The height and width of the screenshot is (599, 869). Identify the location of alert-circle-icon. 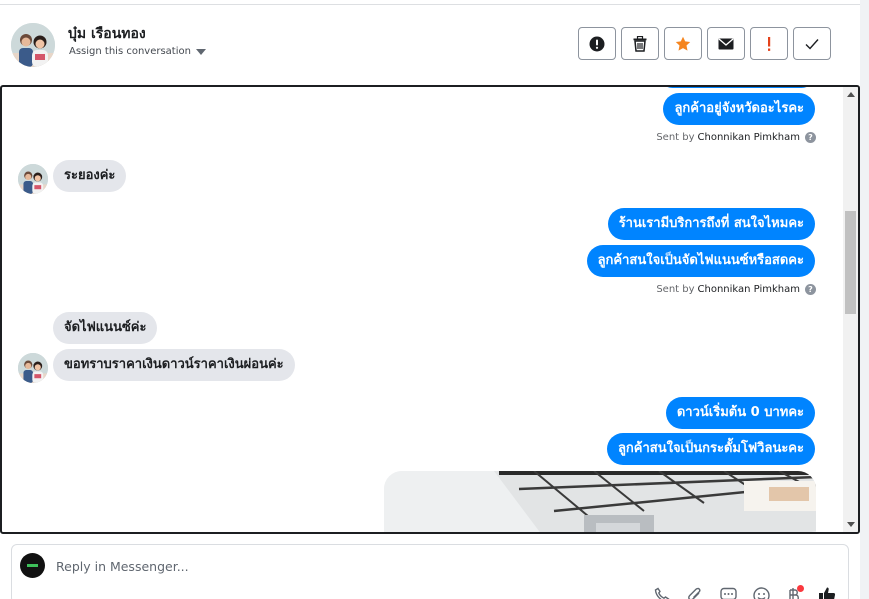
(597, 43).